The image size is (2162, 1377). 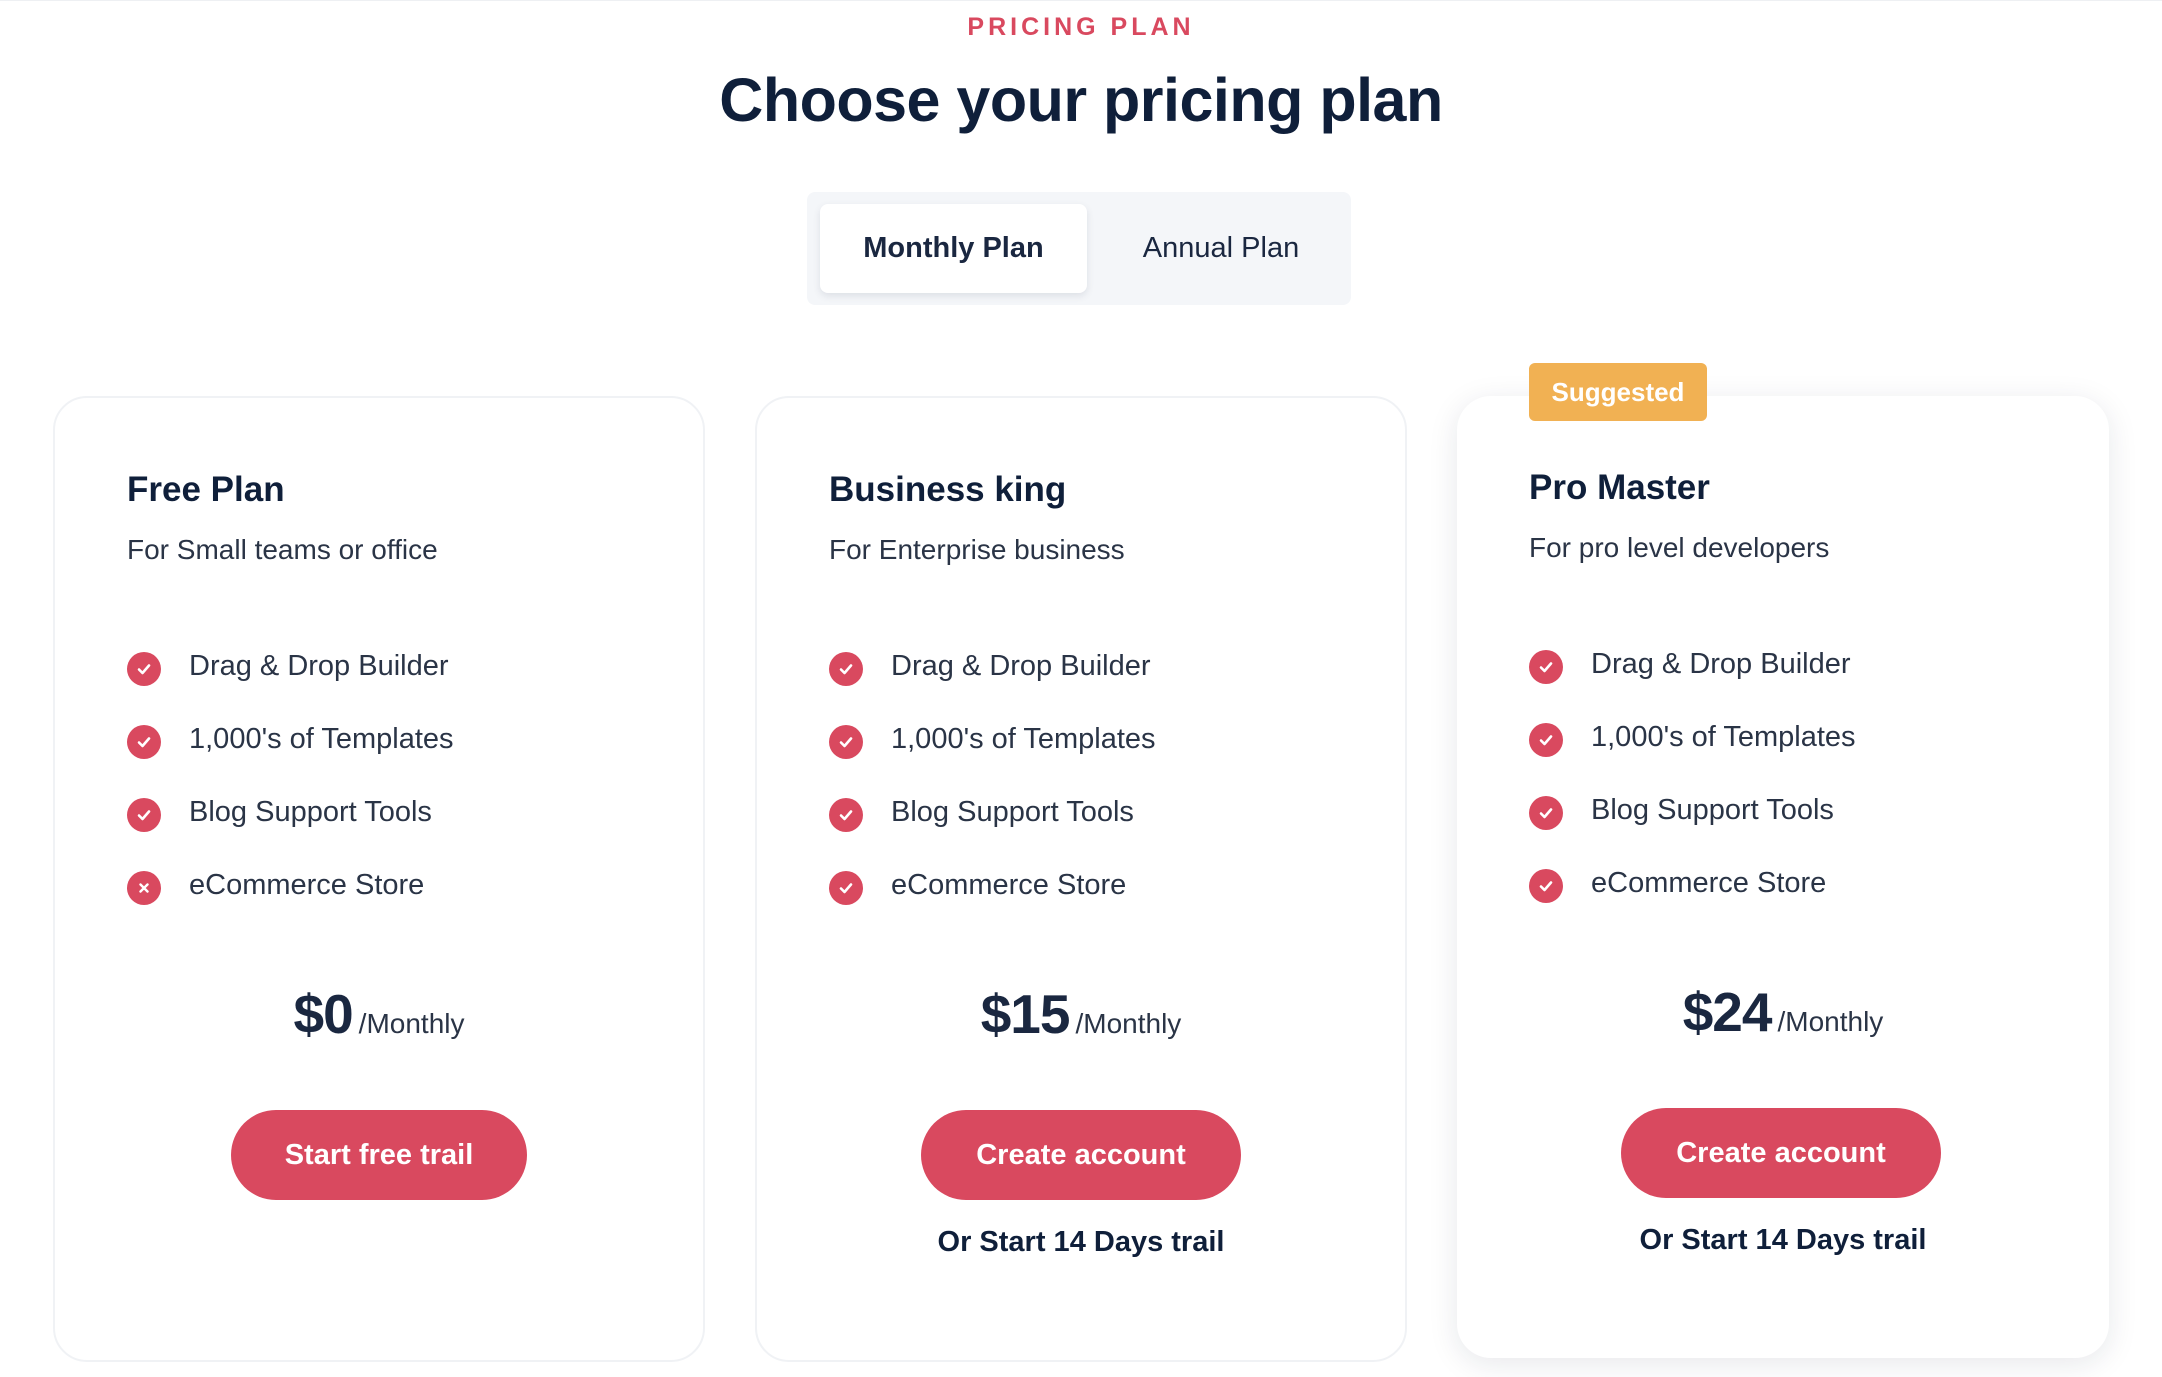 What do you see at coordinates (1025, 1014) in the screenshot?
I see `plan-price: $15` at bounding box center [1025, 1014].